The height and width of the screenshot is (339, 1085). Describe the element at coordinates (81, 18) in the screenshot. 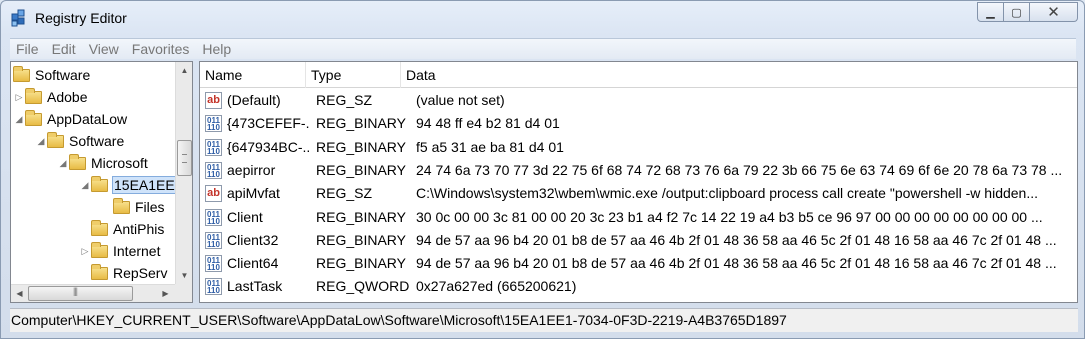

I see `window-title: Registry Editor` at that location.